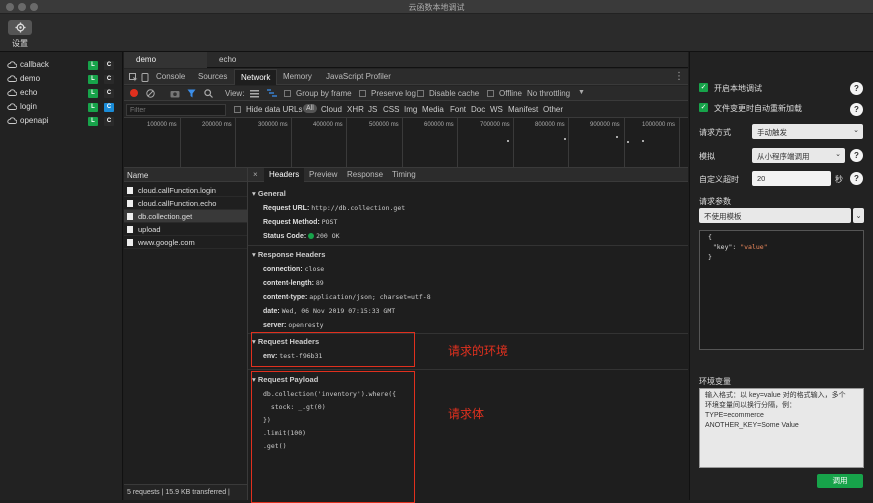 The width and height of the screenshot is (873, 503). I want to click on tab-javascript-profiler: JavaScript Profiler, so click(358, 77).